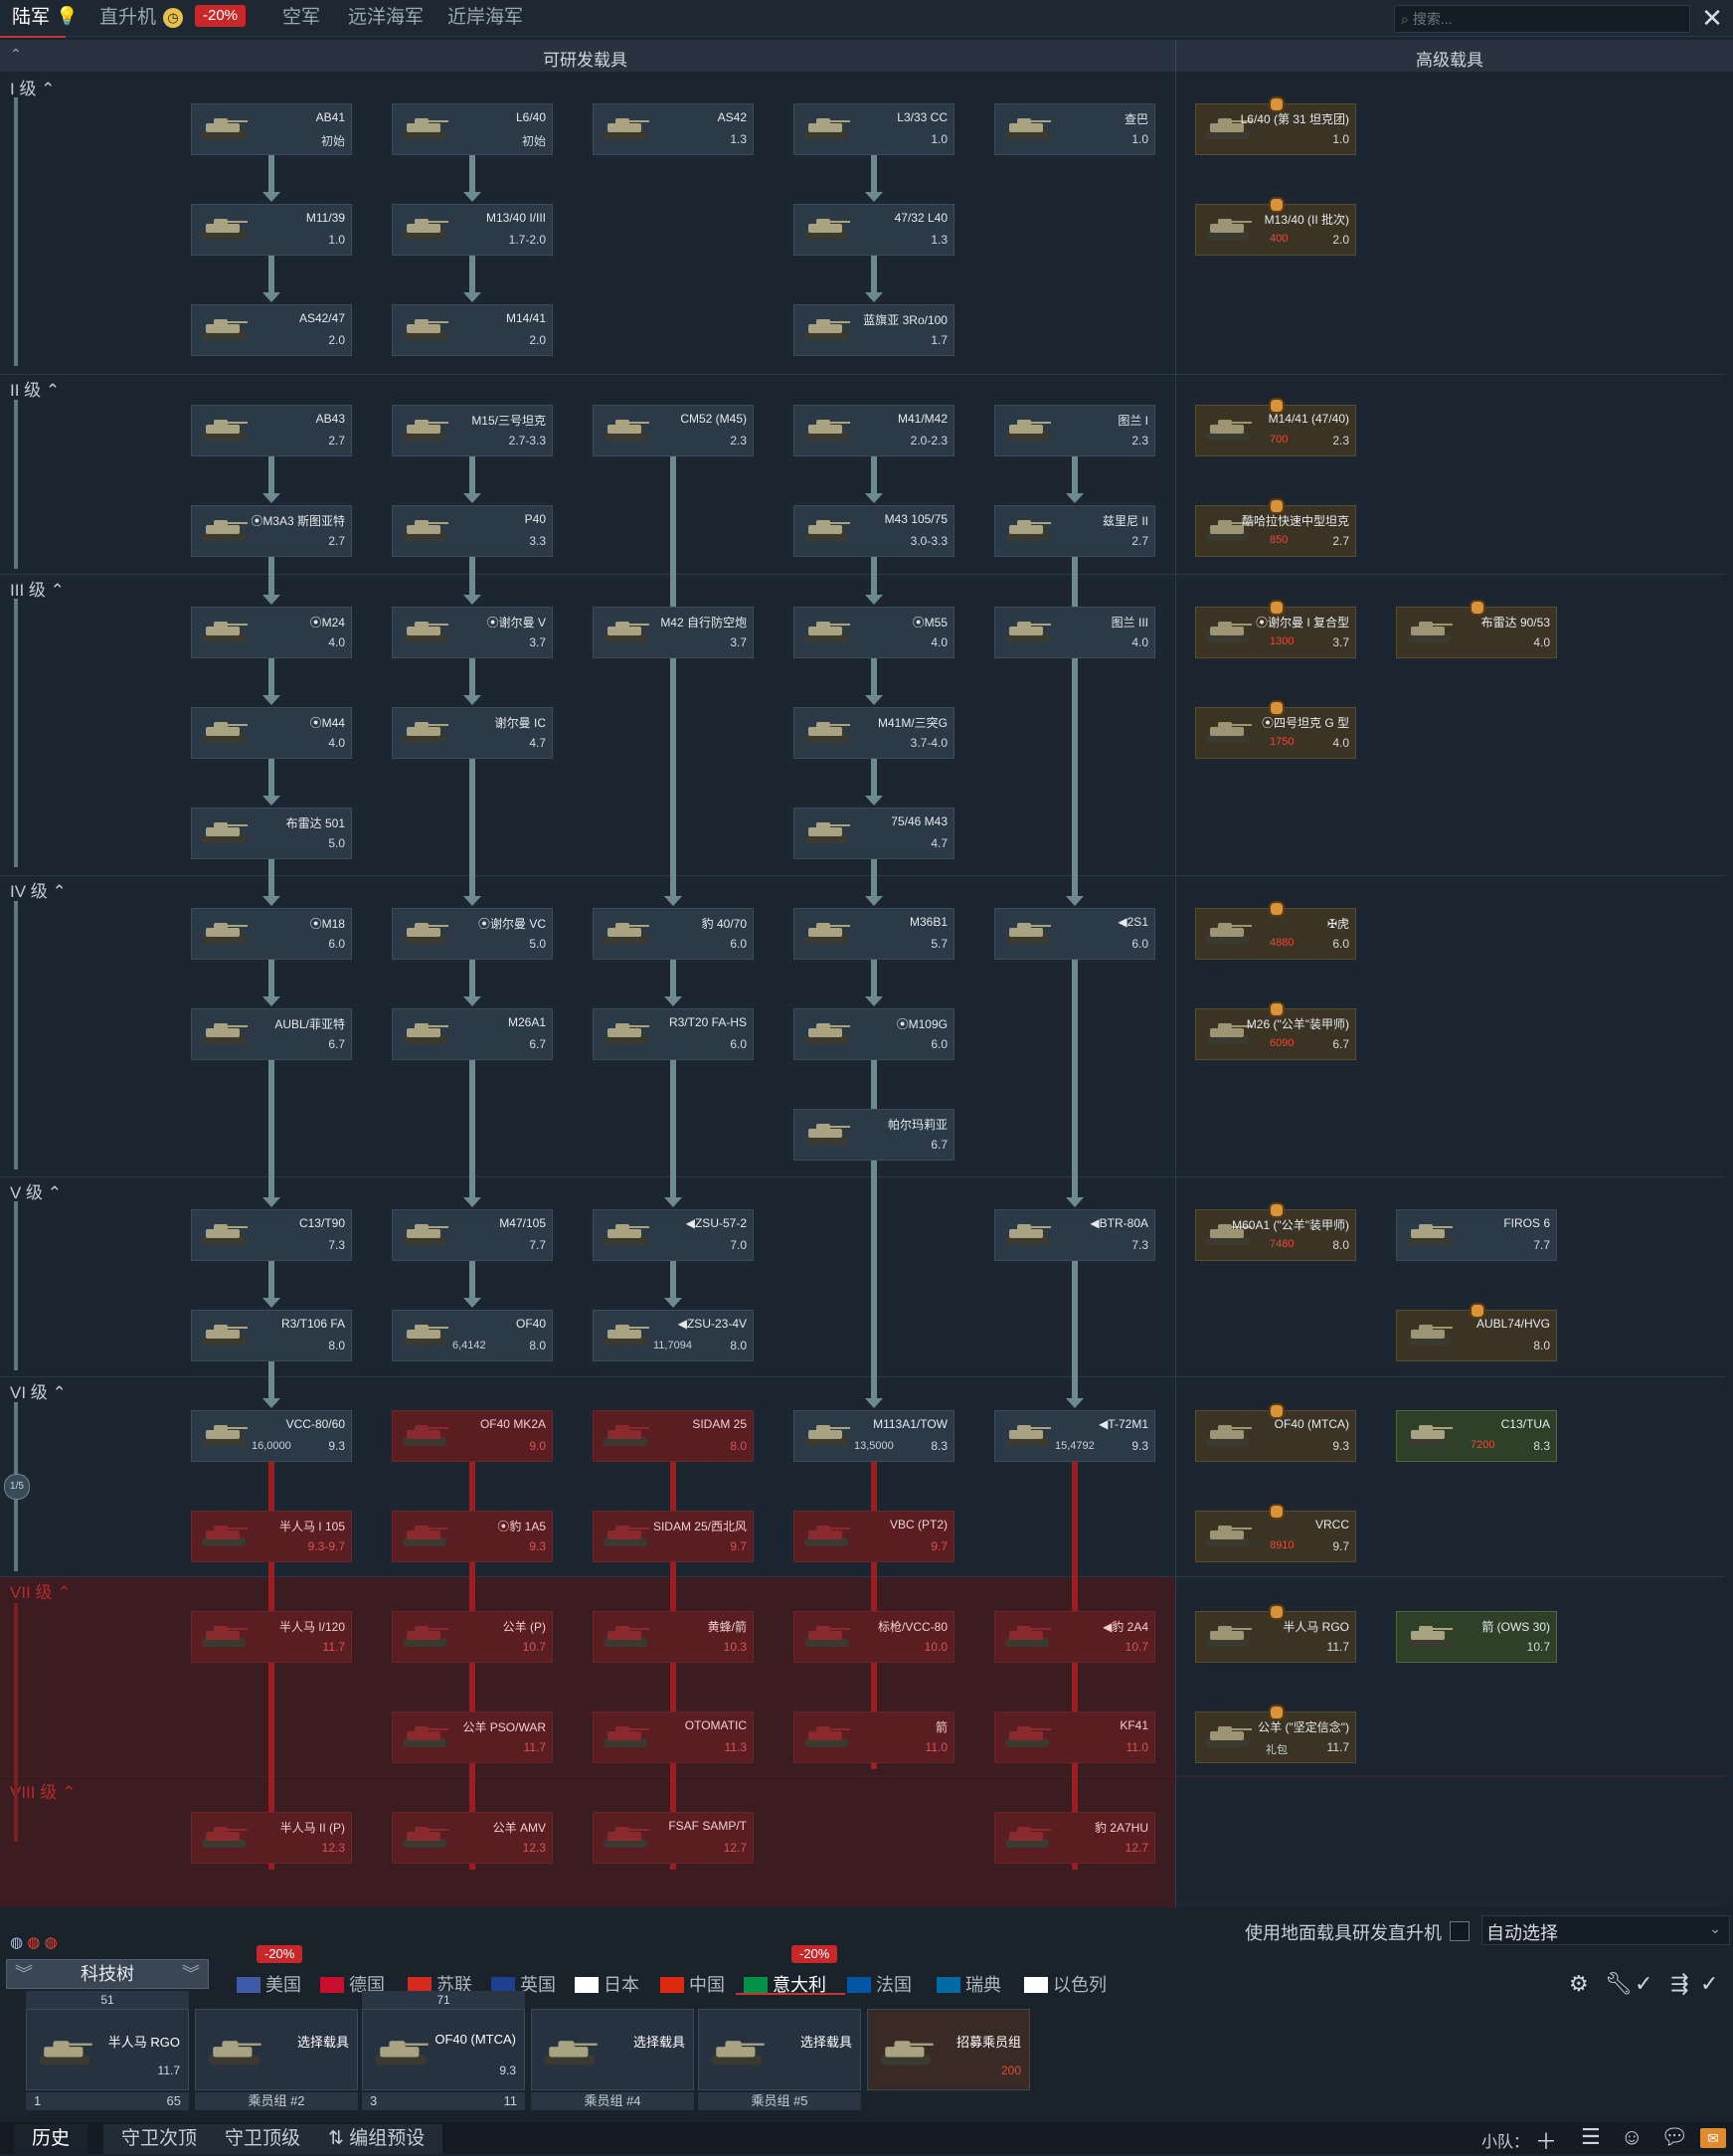 The height and width of the screenshot is (2156, 1733). I want to click on vehicle-card: L6/40 初始, so click(472, 129).